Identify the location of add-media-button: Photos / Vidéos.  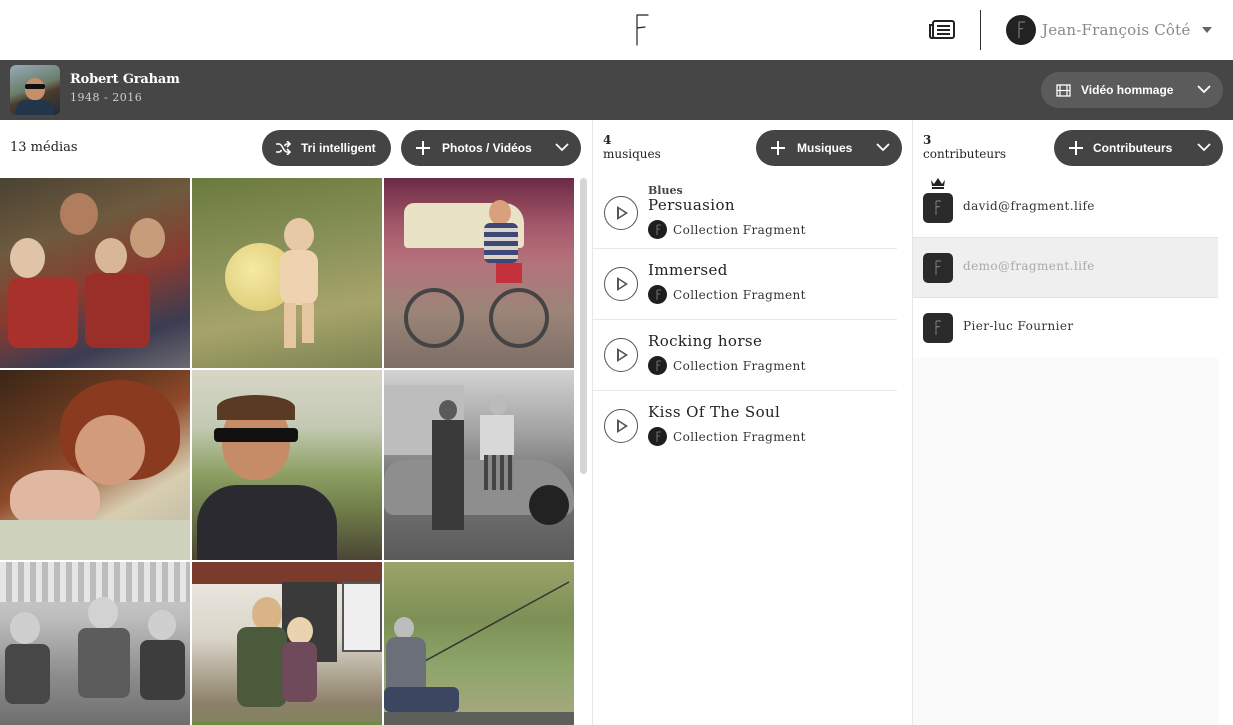
(491, 148).